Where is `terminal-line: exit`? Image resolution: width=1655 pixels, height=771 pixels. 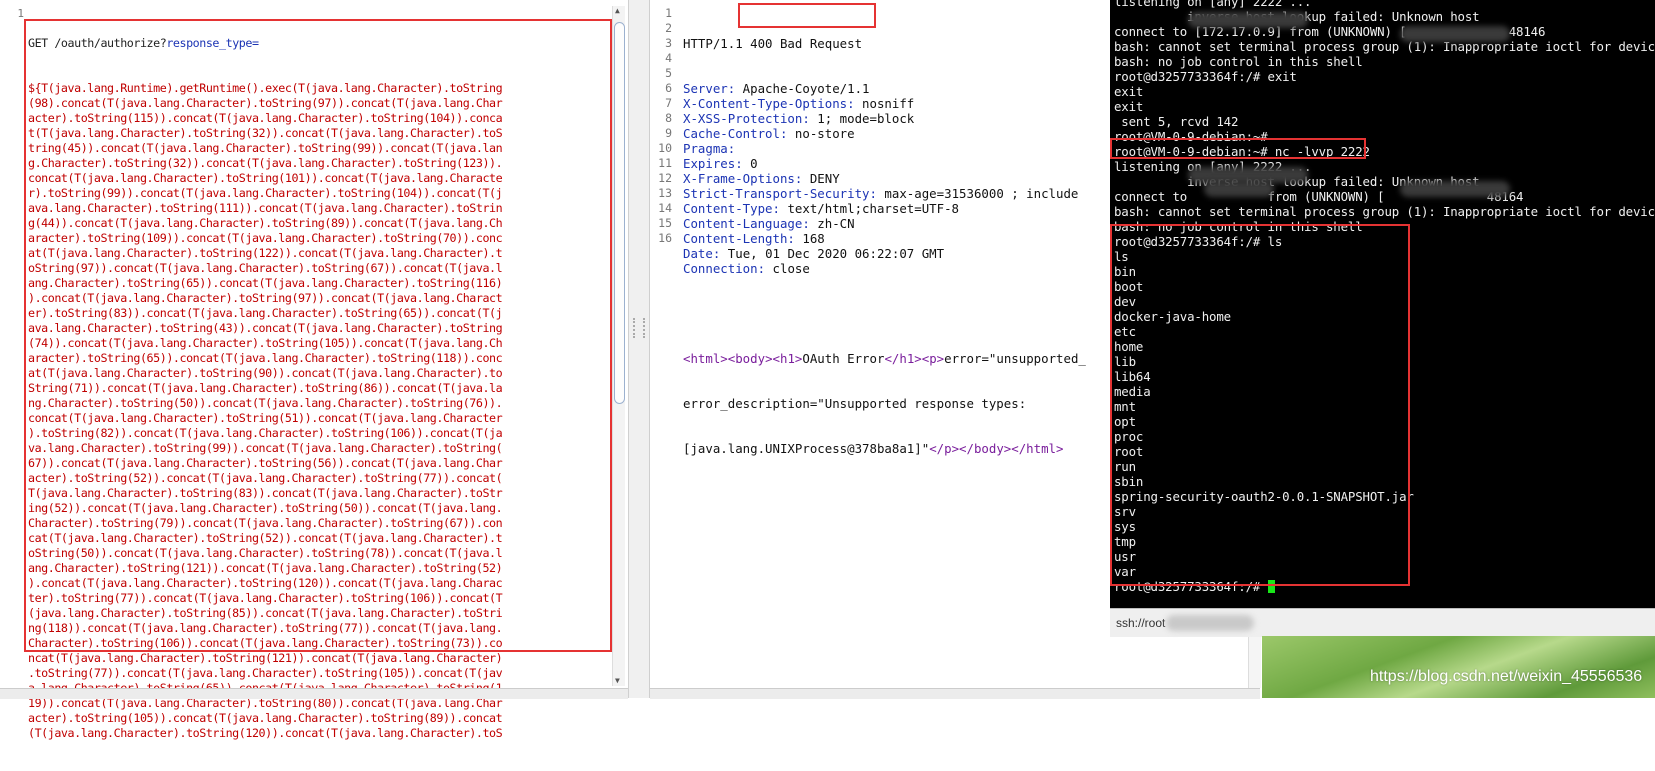
terminal-line: exit is located at coordinates (1384, 106).